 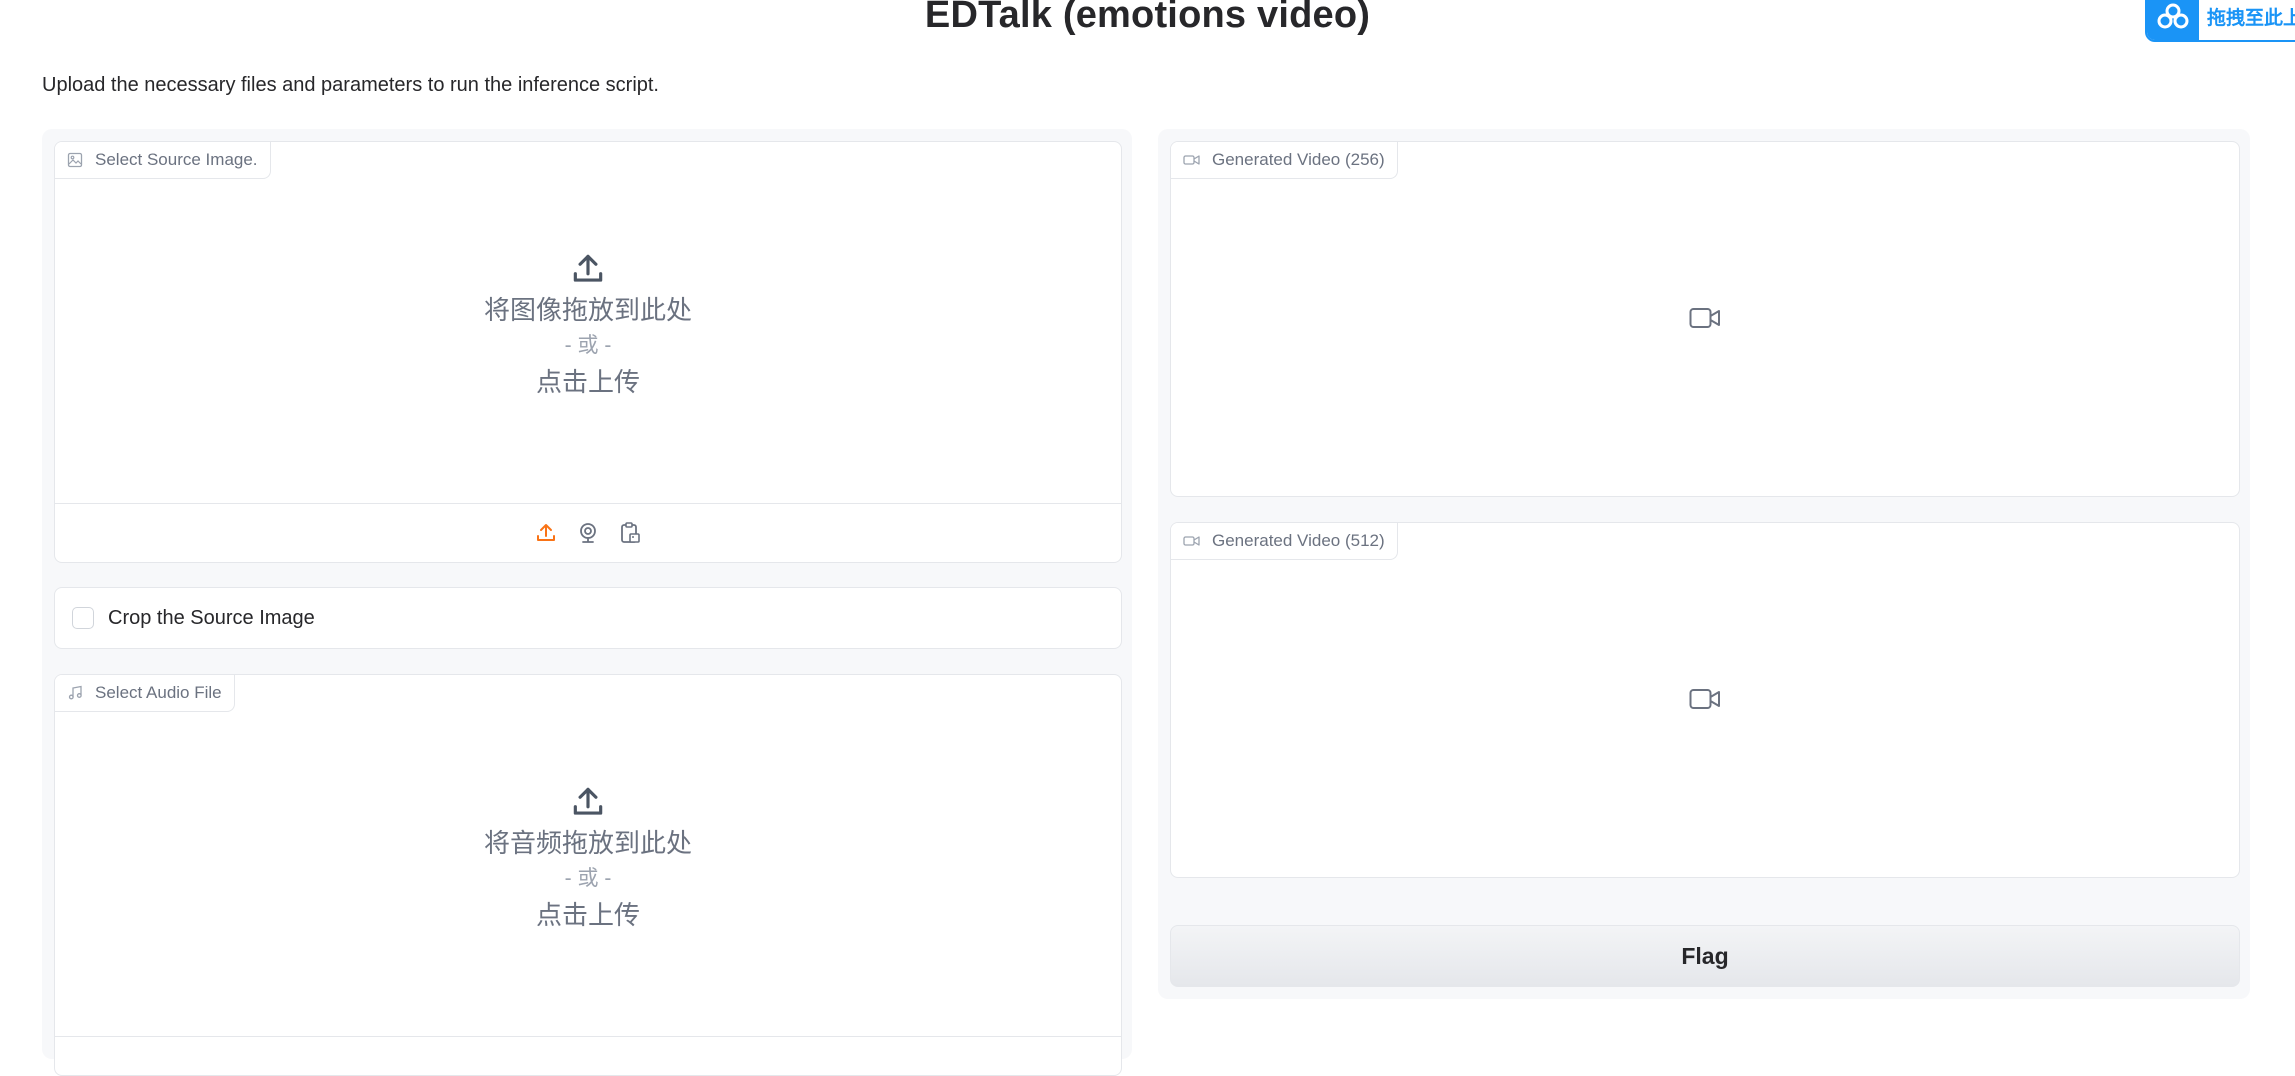 I want to click on drop-text: 将图像拖放到此处, so click(x=587, y=310).